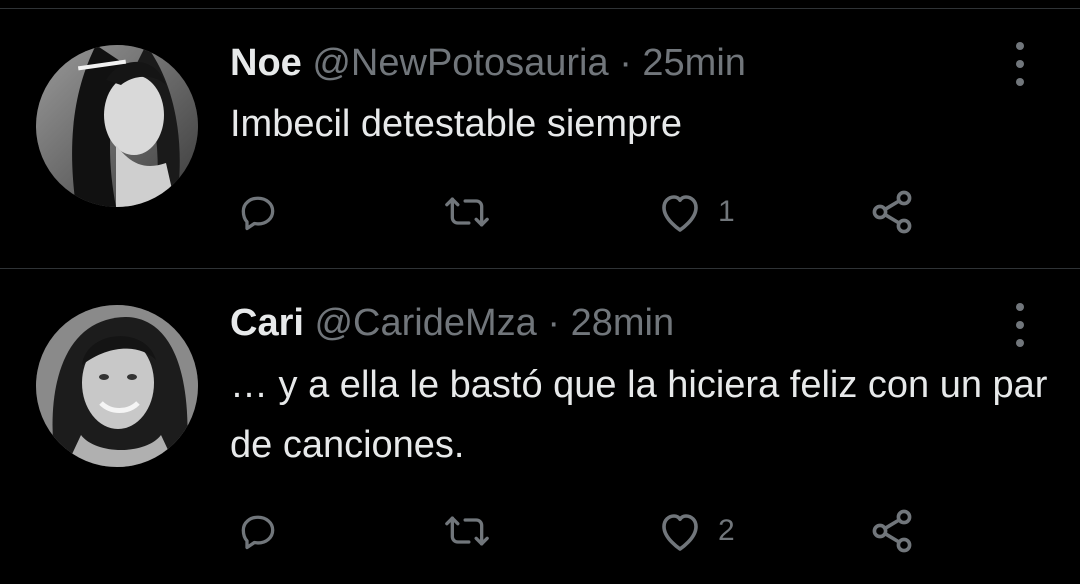 Image resolution: width=1080 pixels, height=584 pixels. I want to click on like-button: 2, so click(695, 531).